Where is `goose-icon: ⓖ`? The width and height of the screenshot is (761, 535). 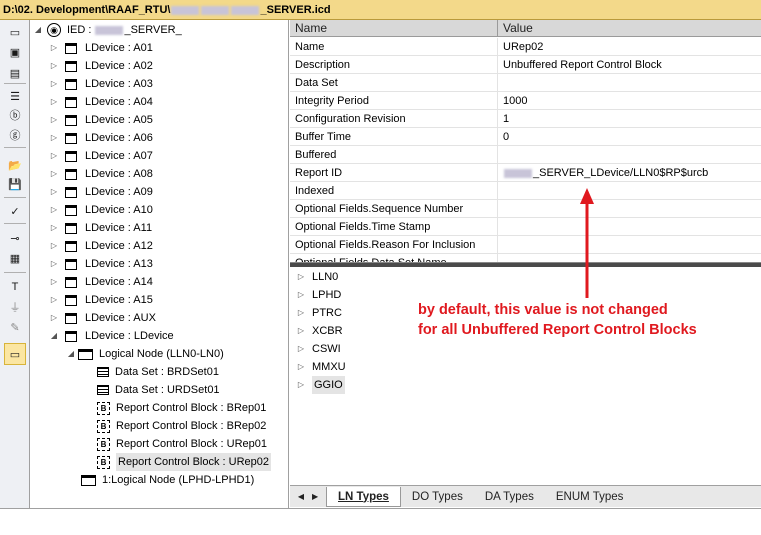
goose-icon: ⓖ is located at coordinates (15, 135).